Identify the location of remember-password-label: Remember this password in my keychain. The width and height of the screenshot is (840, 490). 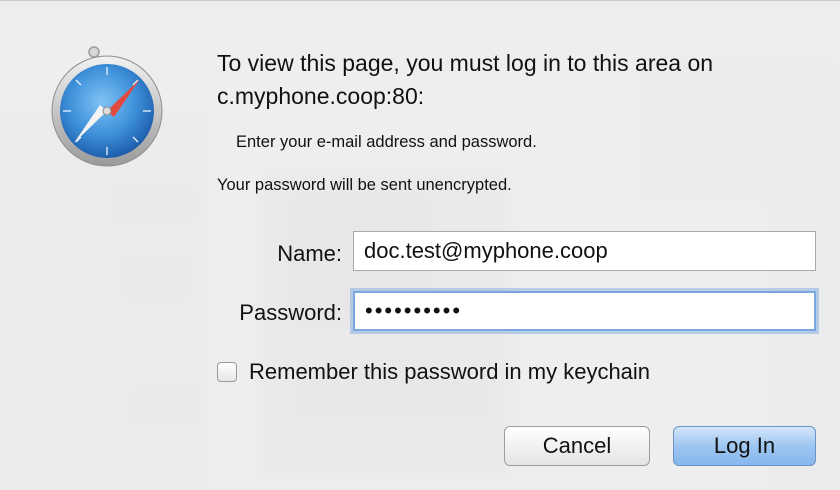
(449, 372).